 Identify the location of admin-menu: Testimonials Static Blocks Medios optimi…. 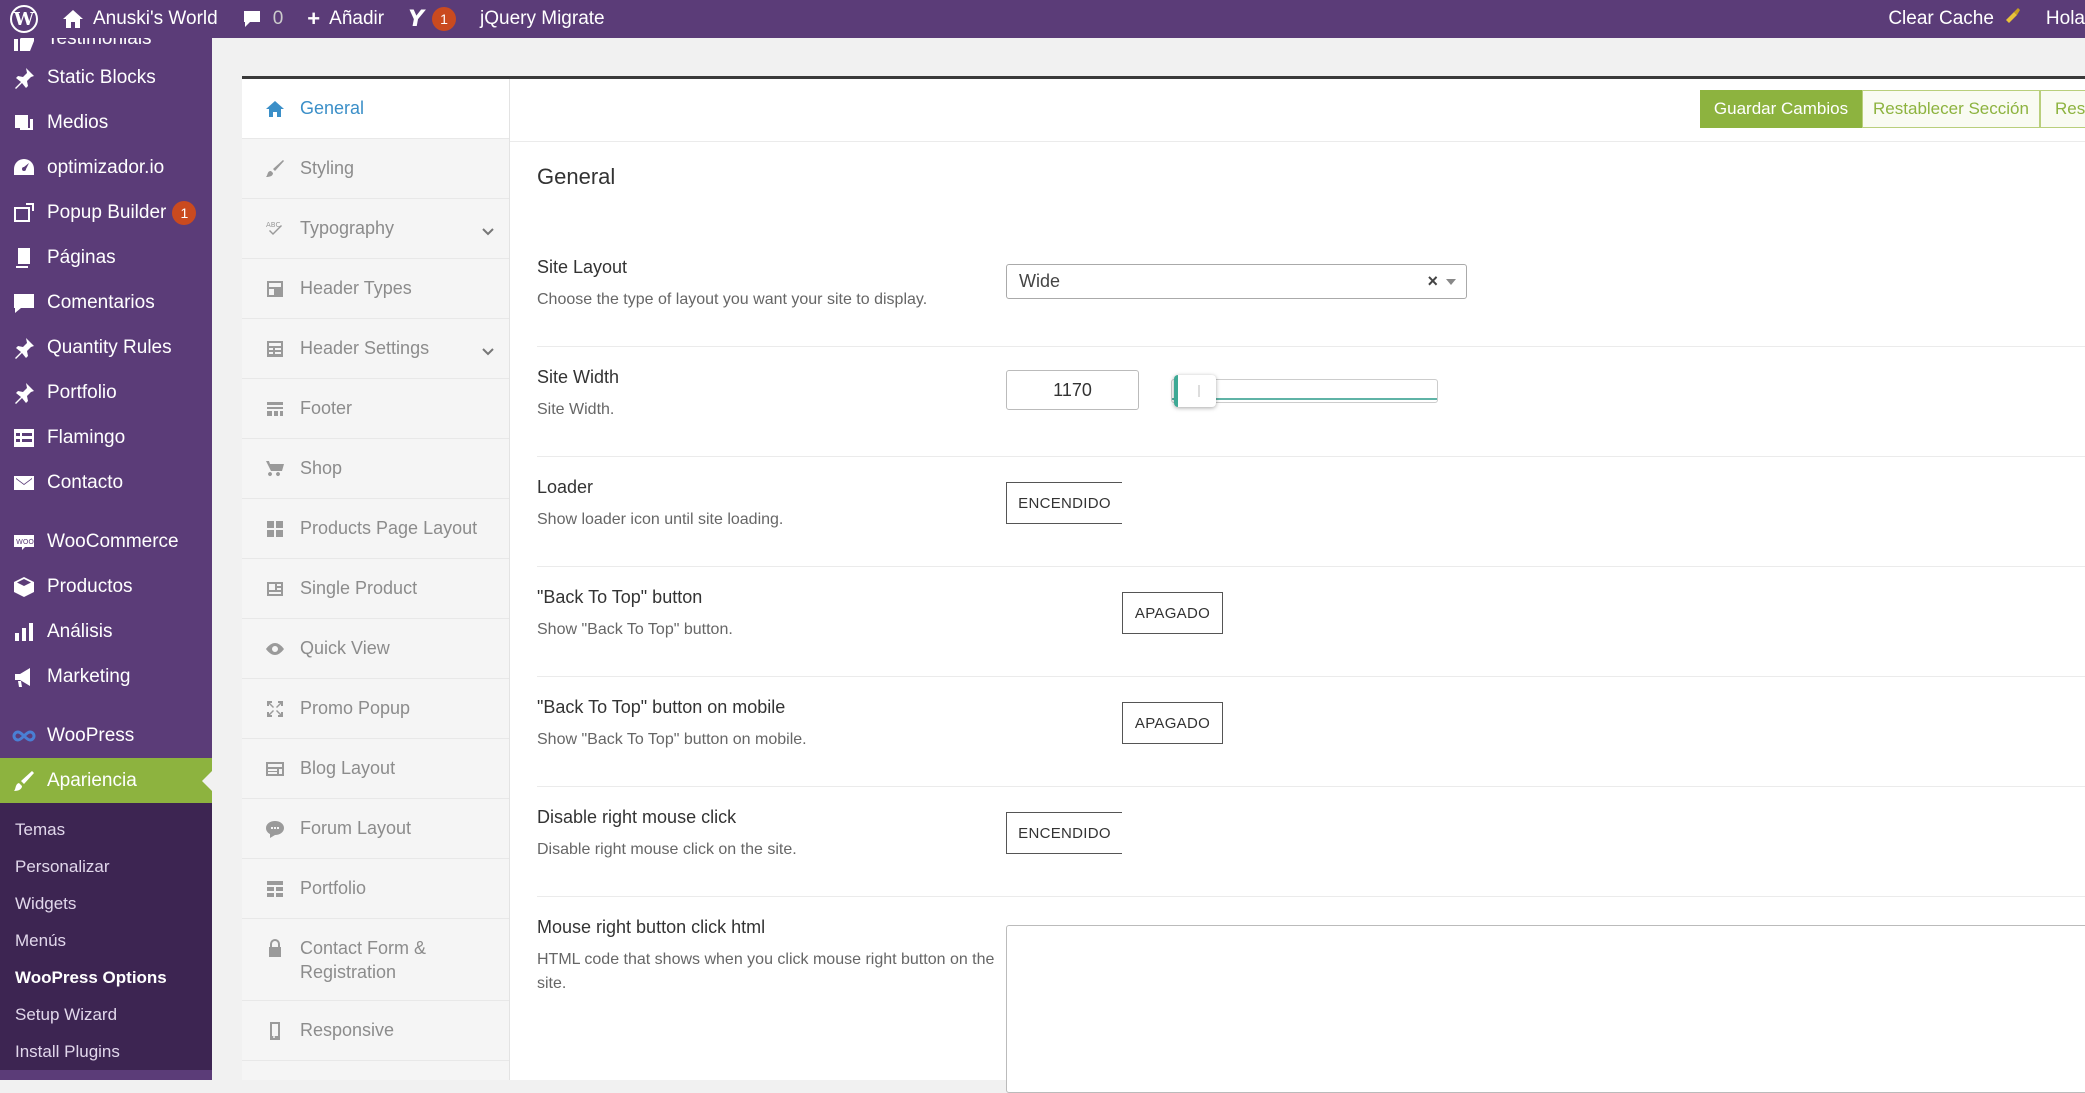
(106, 559).